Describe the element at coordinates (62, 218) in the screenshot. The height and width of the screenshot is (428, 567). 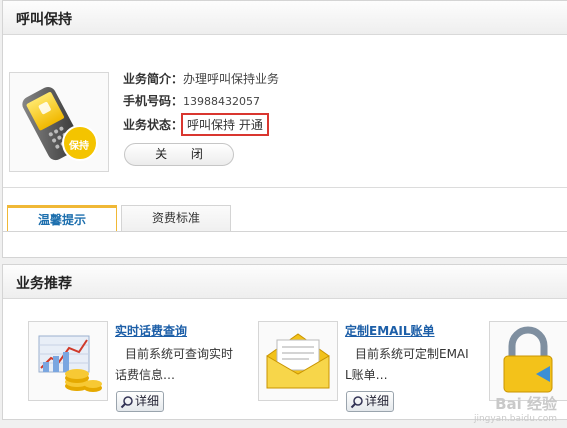
I see `tab-tips: 温馨提示` at that location.